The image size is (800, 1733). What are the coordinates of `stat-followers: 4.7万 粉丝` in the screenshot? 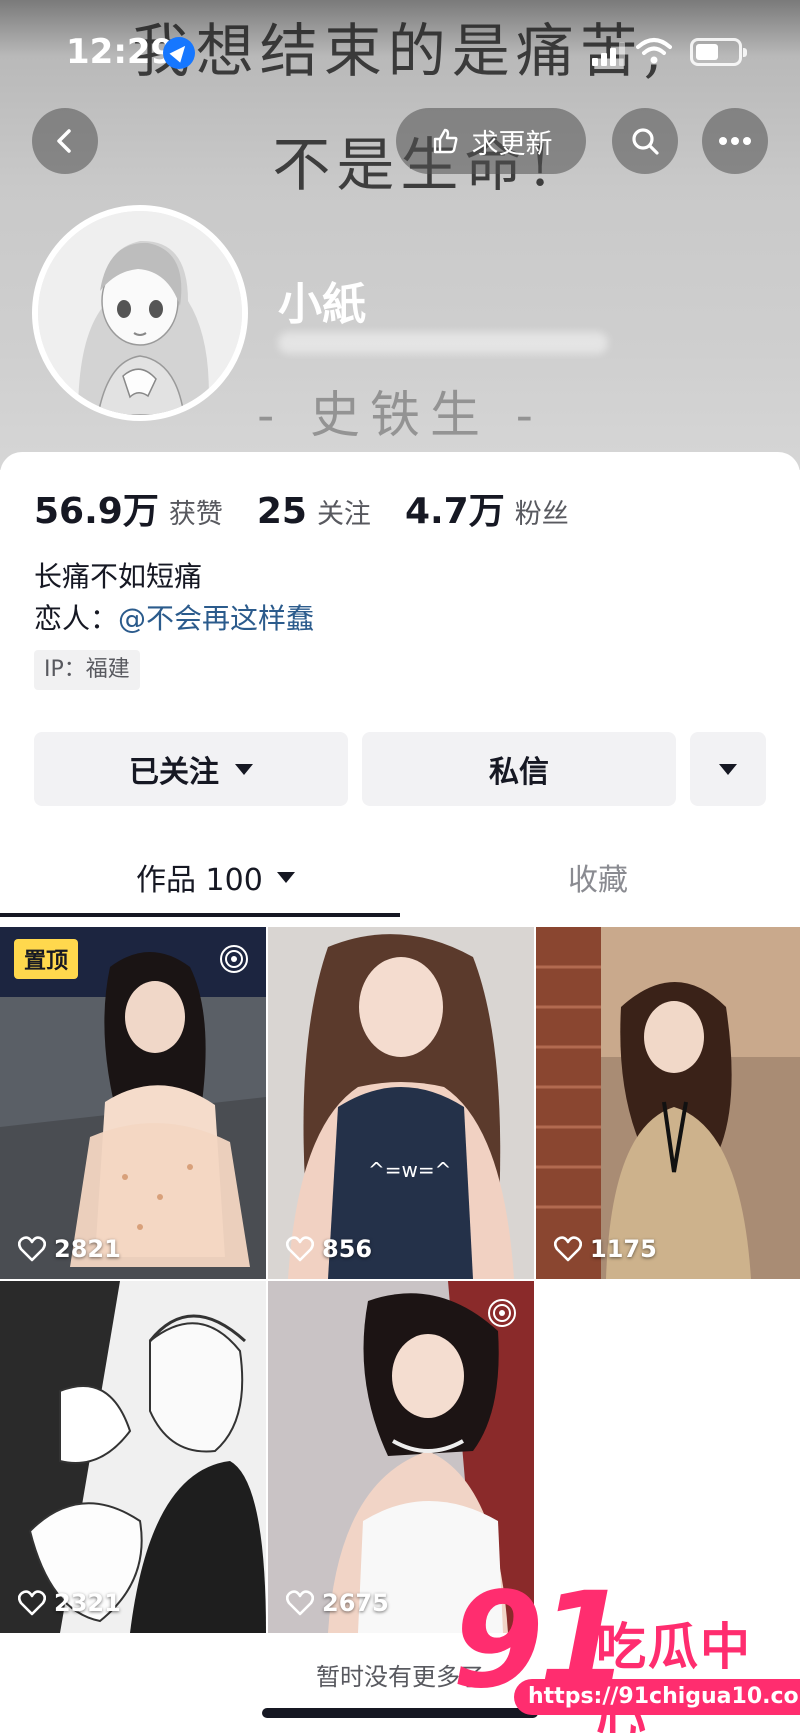 It's located at (487, 508).